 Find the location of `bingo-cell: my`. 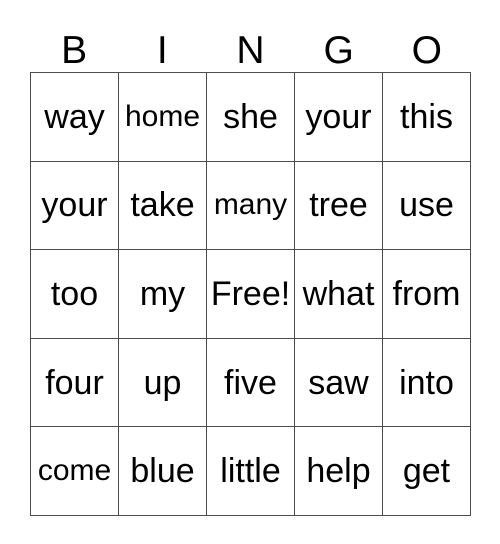

bingo-cell: my is located at coordinates (163, 294).